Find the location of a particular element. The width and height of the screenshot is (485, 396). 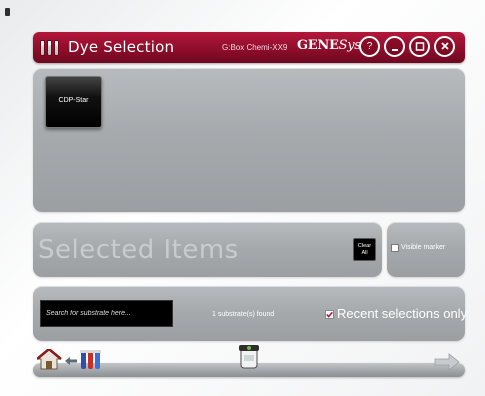

maximize-button is located at coordinates (419, 46).